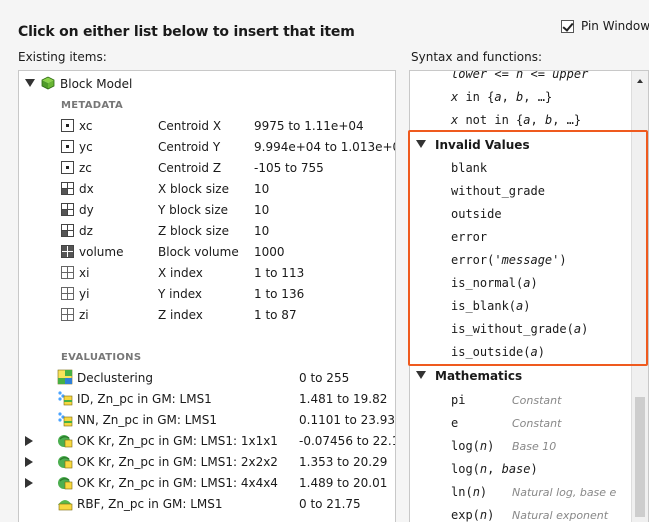  What do you see at coordinates (207, 210) in the screenshot?
I see `table-row: dy Y block size 10` at bounding box center [207, 210].